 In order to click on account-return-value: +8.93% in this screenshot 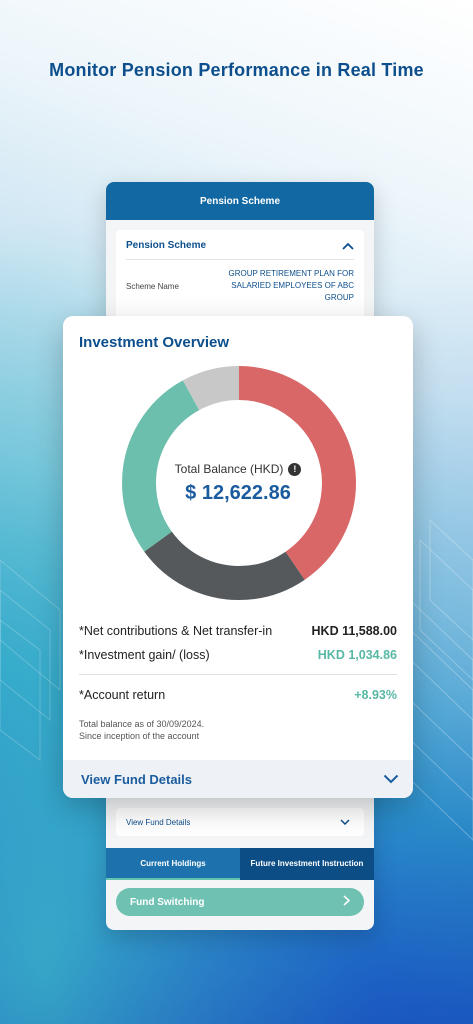, I will do `click(375, 695)`.